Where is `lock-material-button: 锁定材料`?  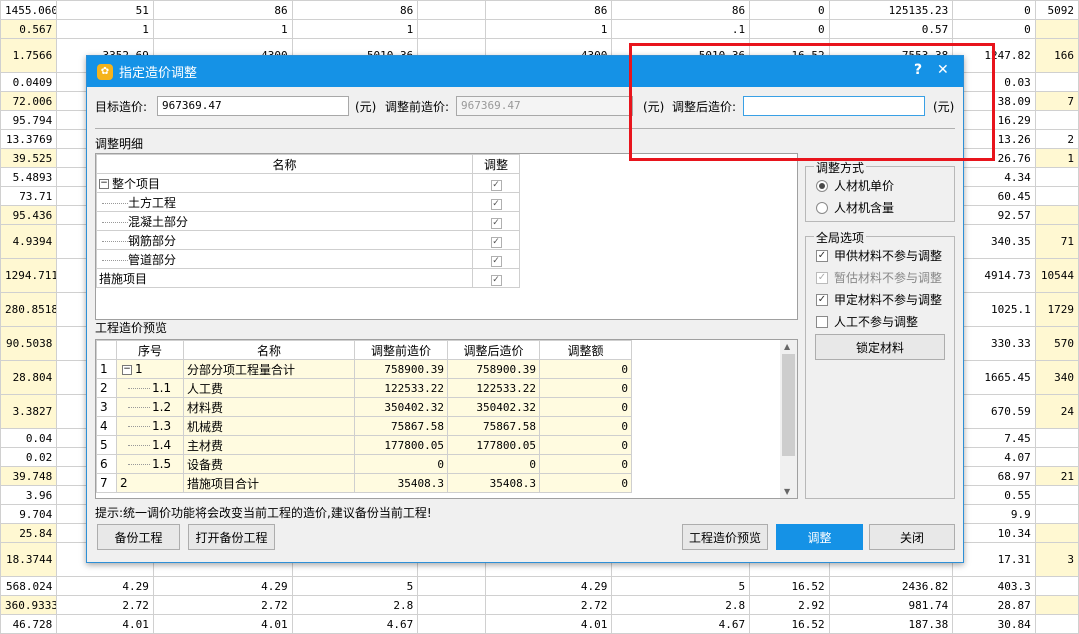 lock-material-button: 锁定材料 is located at coordinates (880, 347).